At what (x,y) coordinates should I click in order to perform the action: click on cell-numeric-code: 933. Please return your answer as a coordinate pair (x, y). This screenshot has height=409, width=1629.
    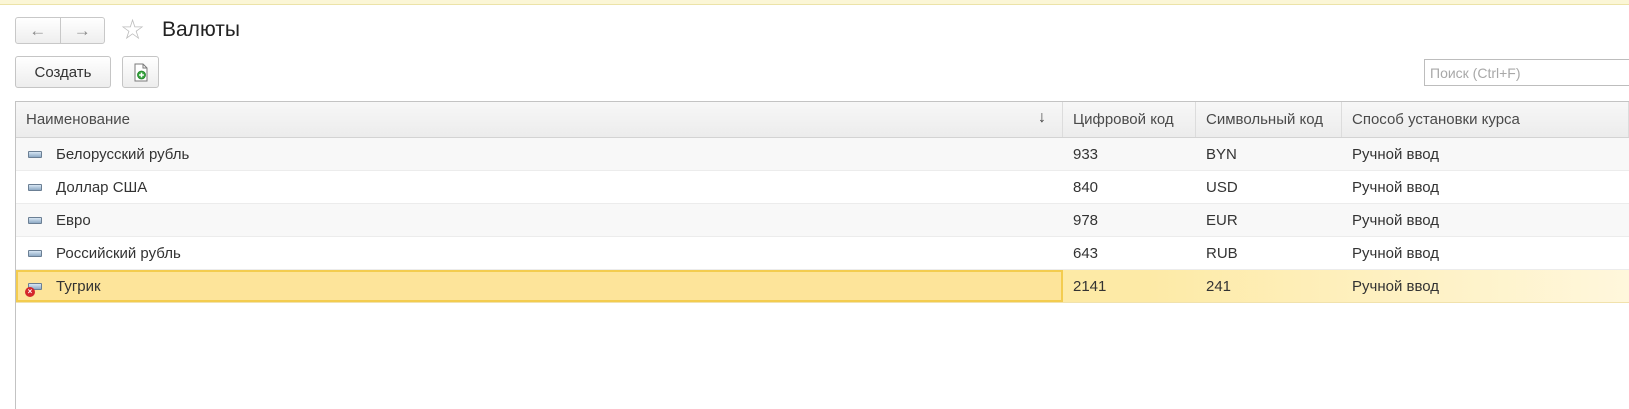
    Looking at the image, I should click on (1086, 154).